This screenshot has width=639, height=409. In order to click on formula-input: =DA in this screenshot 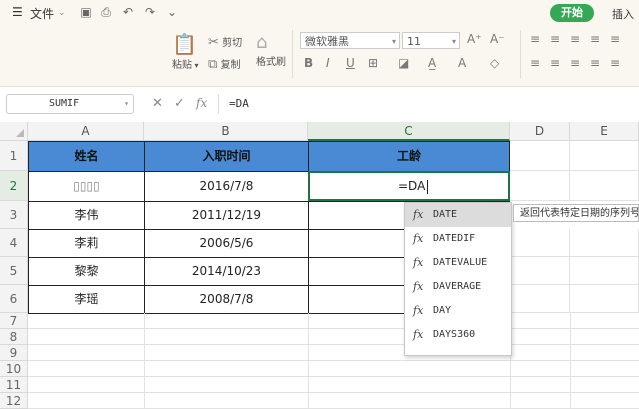, I will do `click(428, 104)`.